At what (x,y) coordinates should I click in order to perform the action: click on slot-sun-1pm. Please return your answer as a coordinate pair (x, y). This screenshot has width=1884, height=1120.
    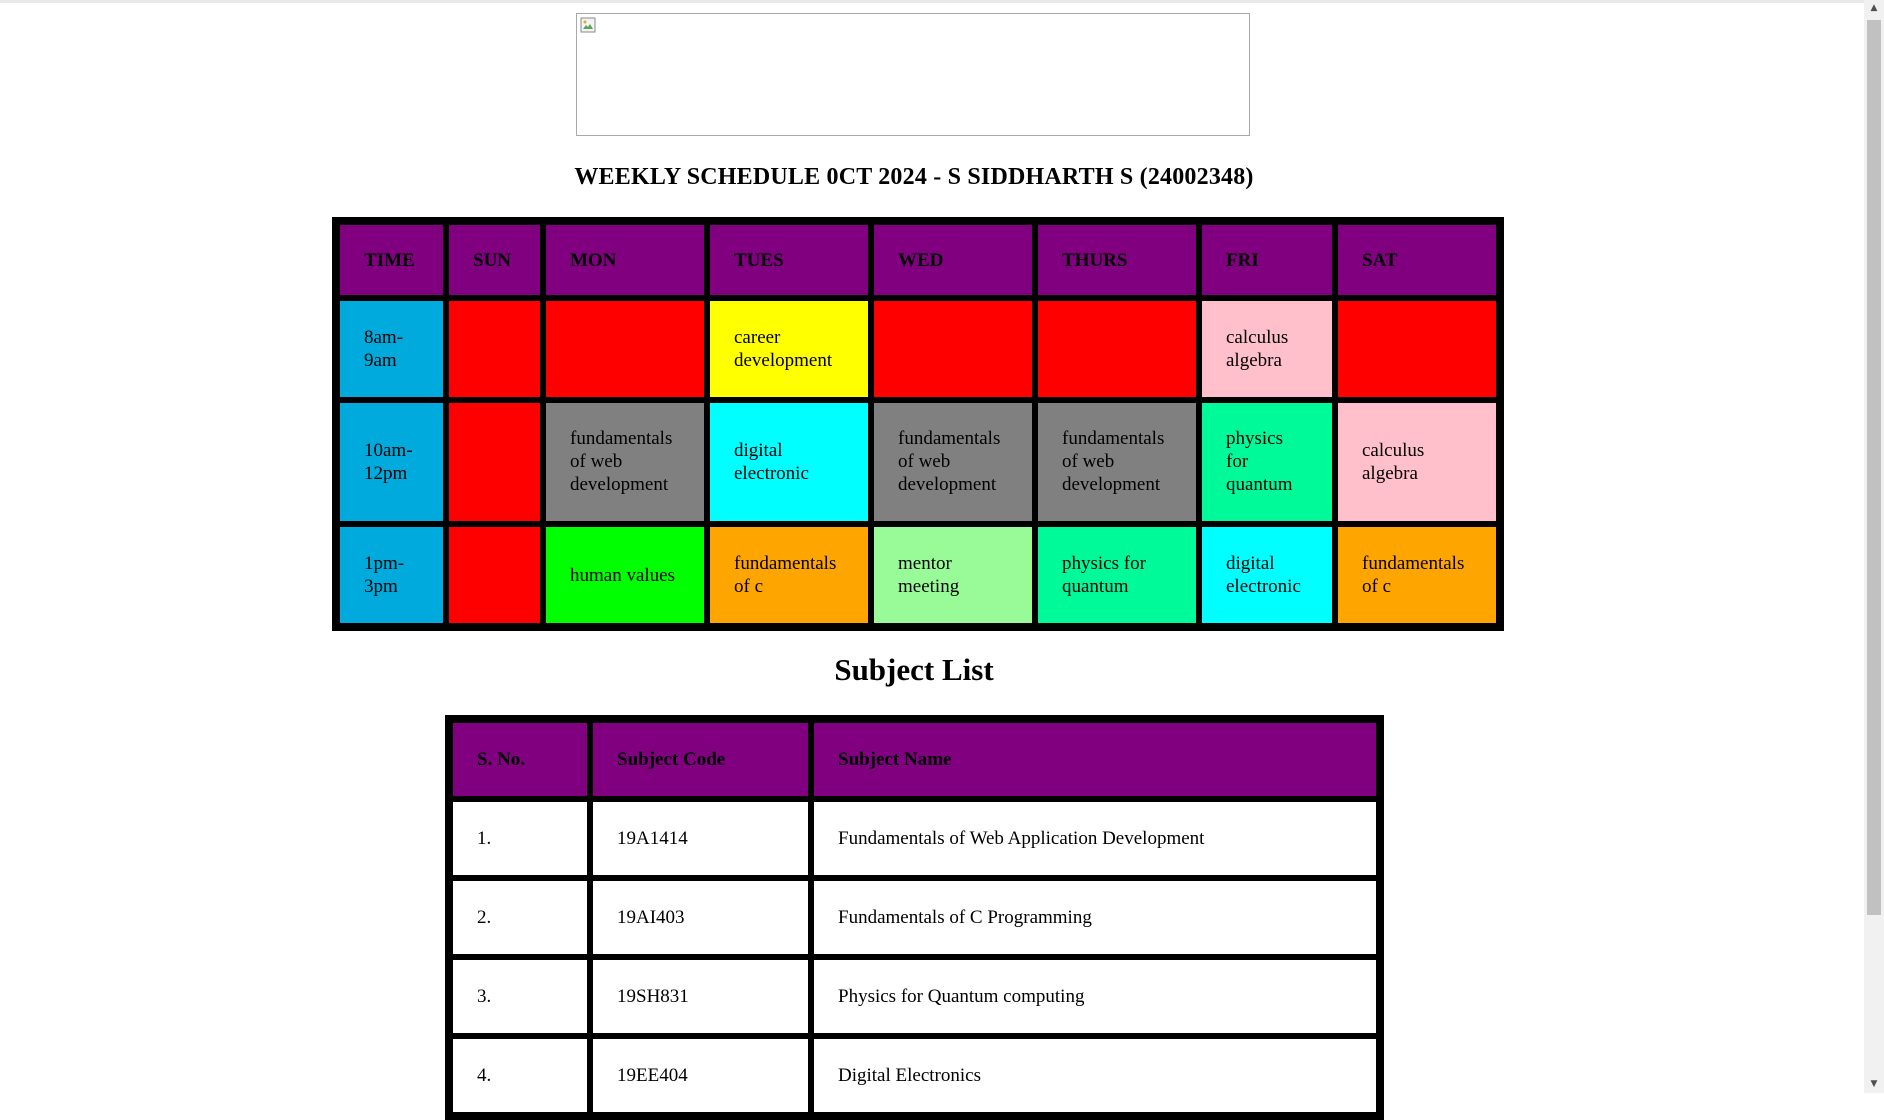
    Looking at the image, I should click on (494, 575).